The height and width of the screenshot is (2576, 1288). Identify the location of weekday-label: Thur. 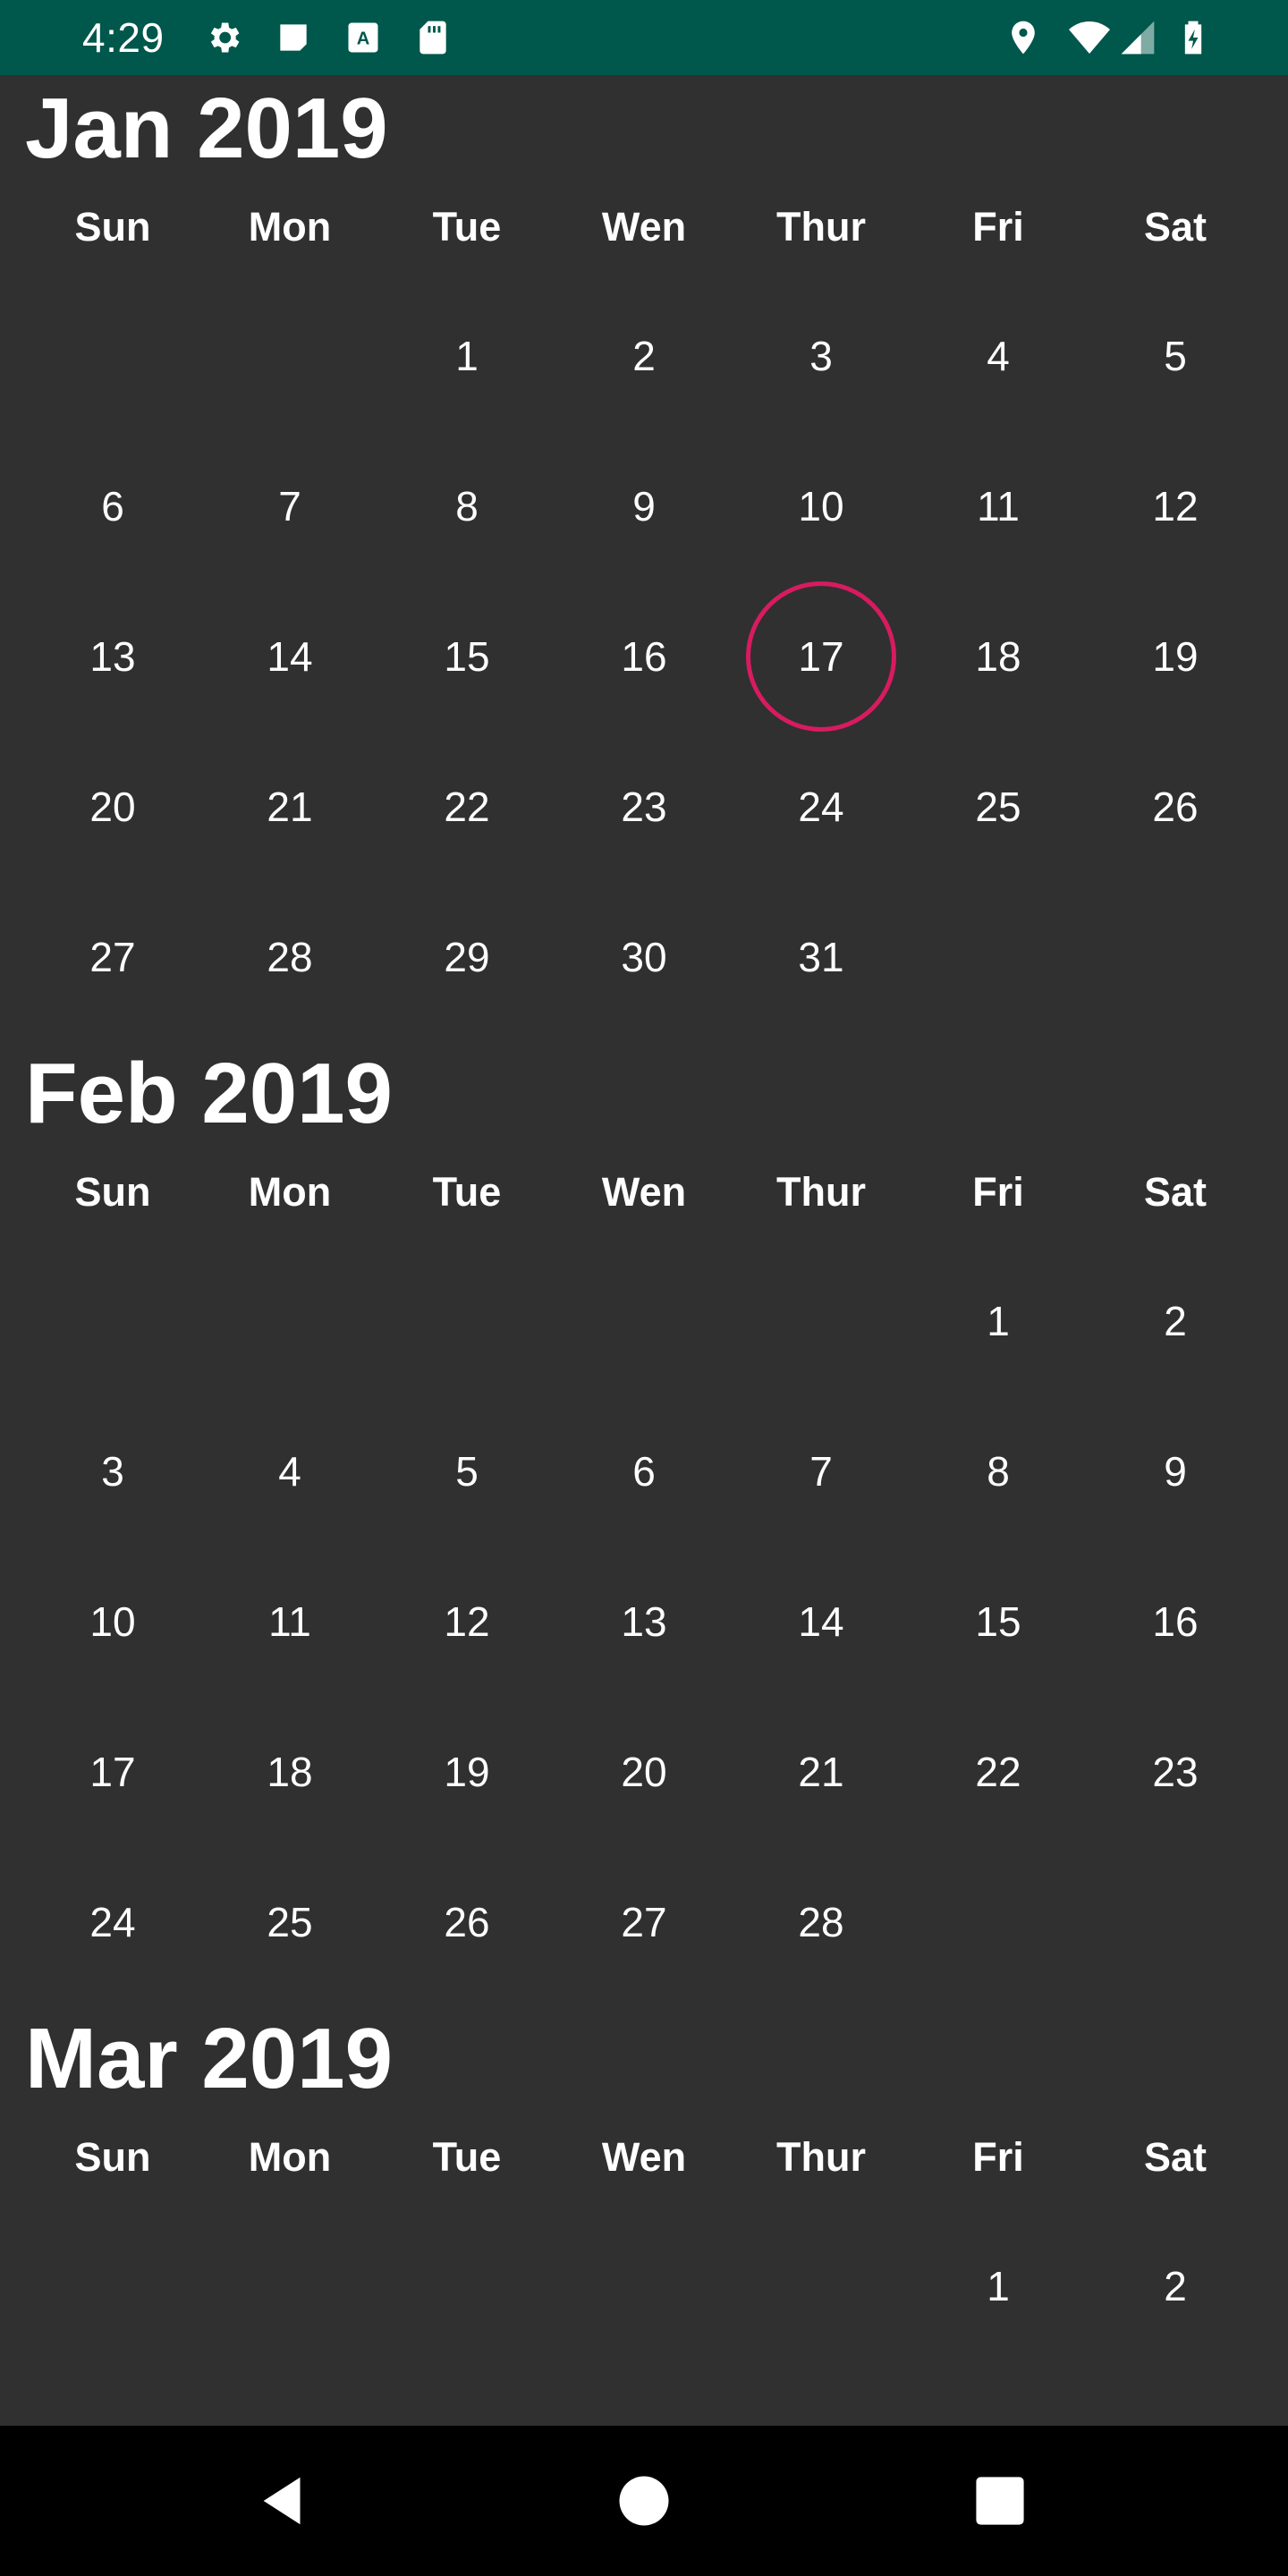
(821, 2157).